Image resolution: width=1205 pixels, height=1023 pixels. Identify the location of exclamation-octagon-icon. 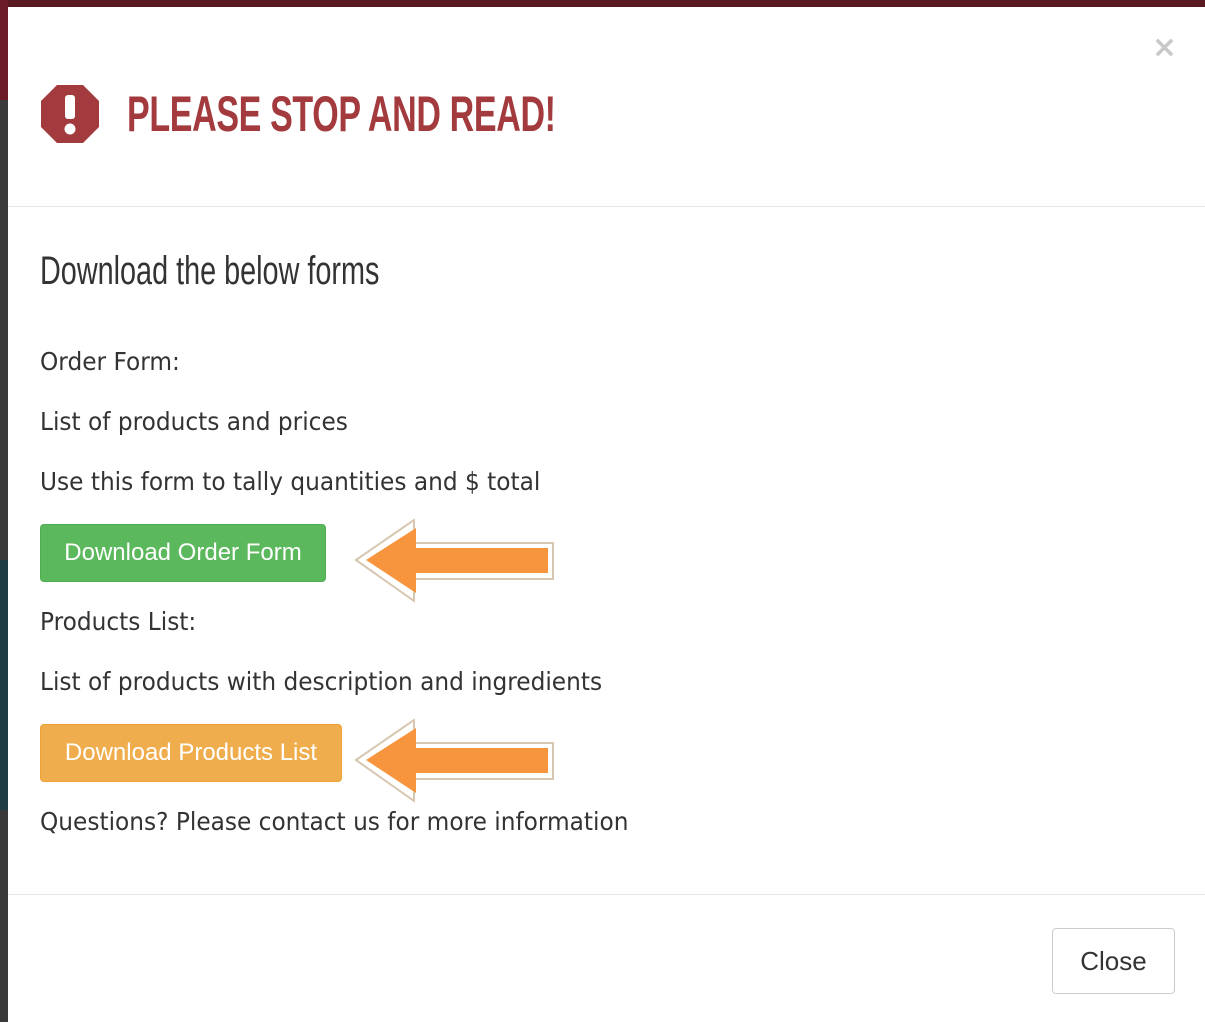
(70, 114).